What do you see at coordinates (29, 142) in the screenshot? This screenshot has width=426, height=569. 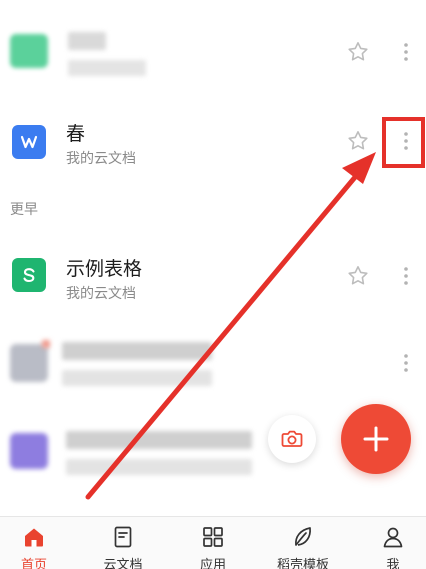 I see `wps-writer-icon` at bounding box center [29, 142].